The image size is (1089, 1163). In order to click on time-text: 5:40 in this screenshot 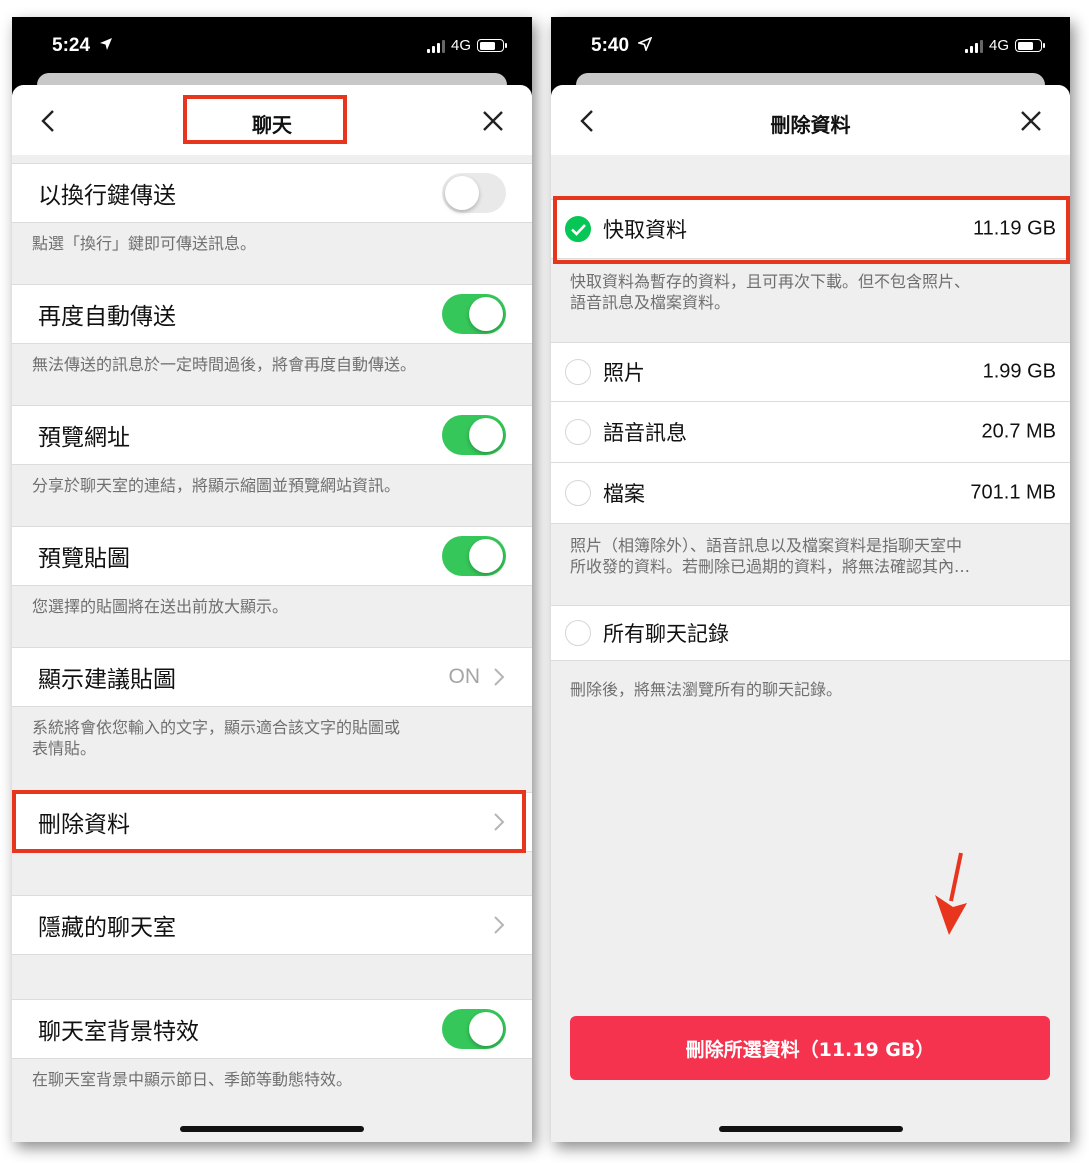, I will do `click(610, 45)`.